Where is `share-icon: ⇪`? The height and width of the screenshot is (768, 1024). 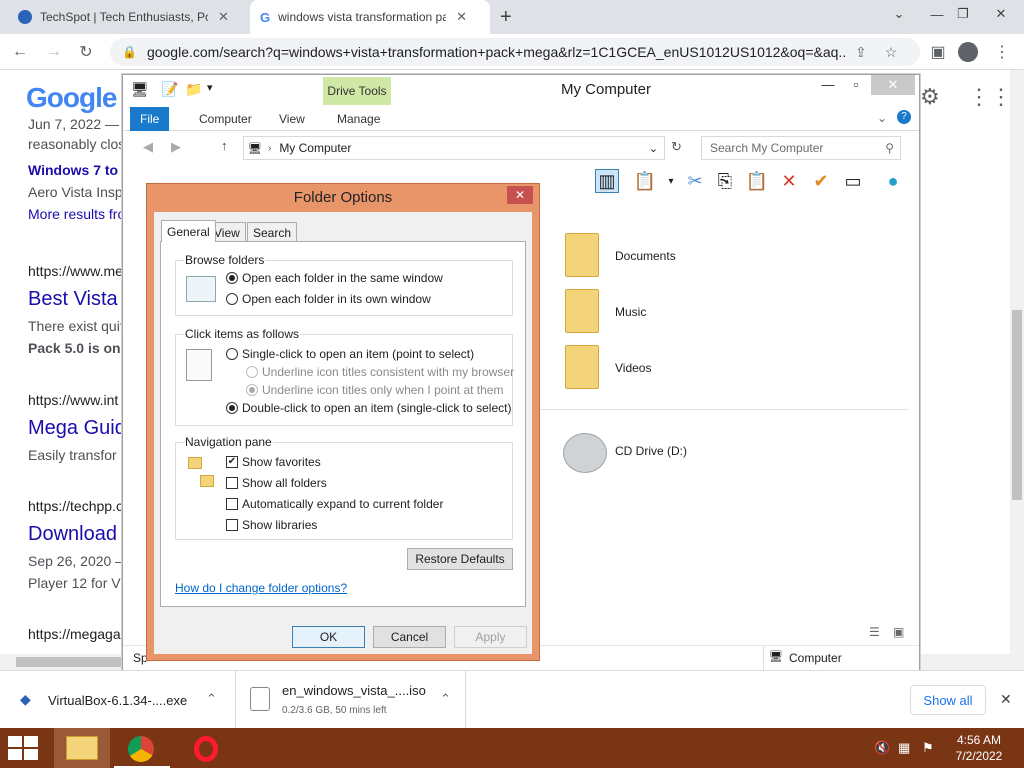 share-icon: ⇪ is located at coordinates (861, 52).